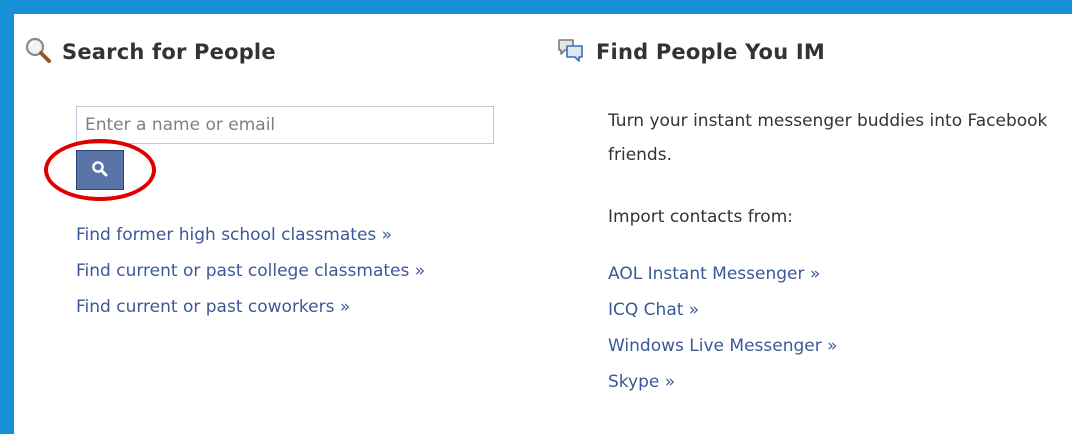 The height and width of the screenshot is (434, 1072). I want to click on im-section-title: Find People You IM, so click(710, 52).